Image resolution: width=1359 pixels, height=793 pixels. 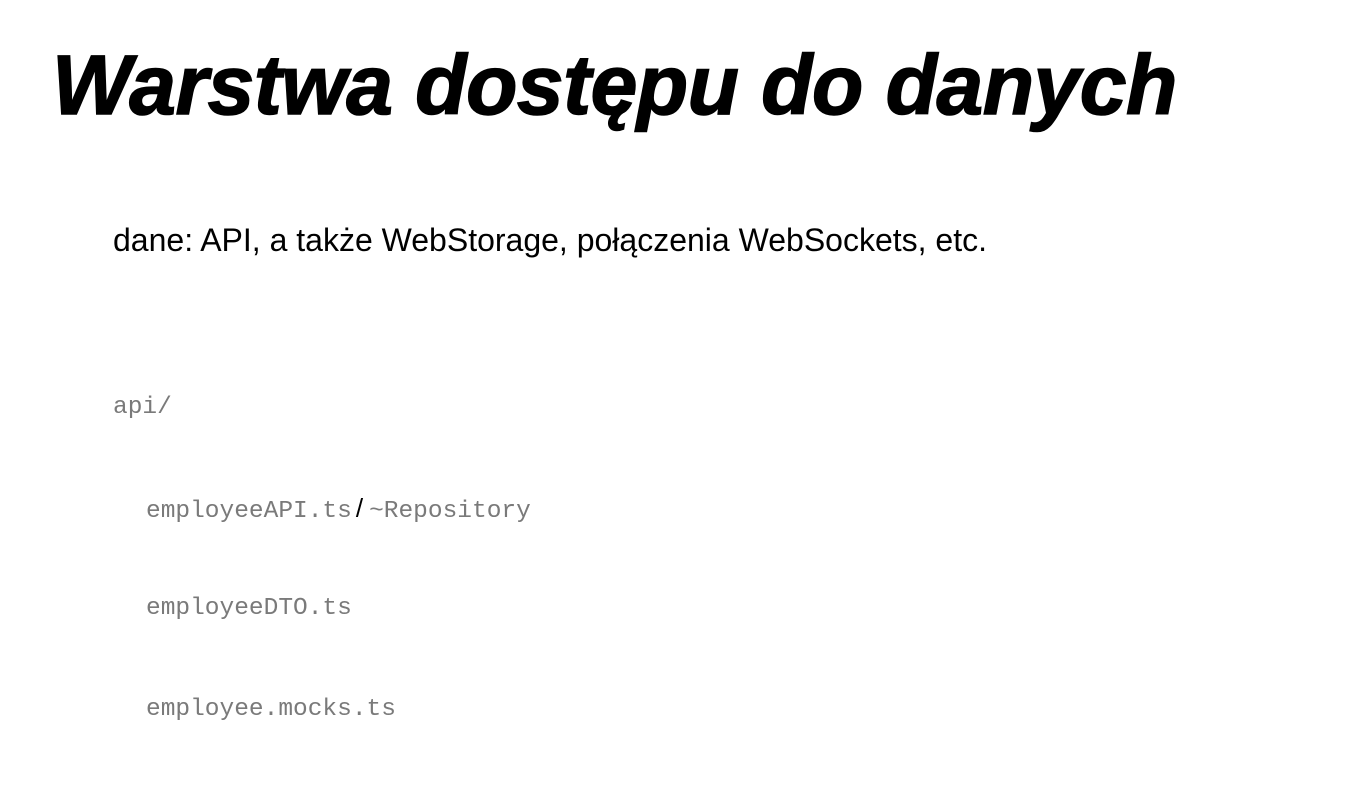 I want to click on file-alias: ~Repository, so click(x=450, y=511).